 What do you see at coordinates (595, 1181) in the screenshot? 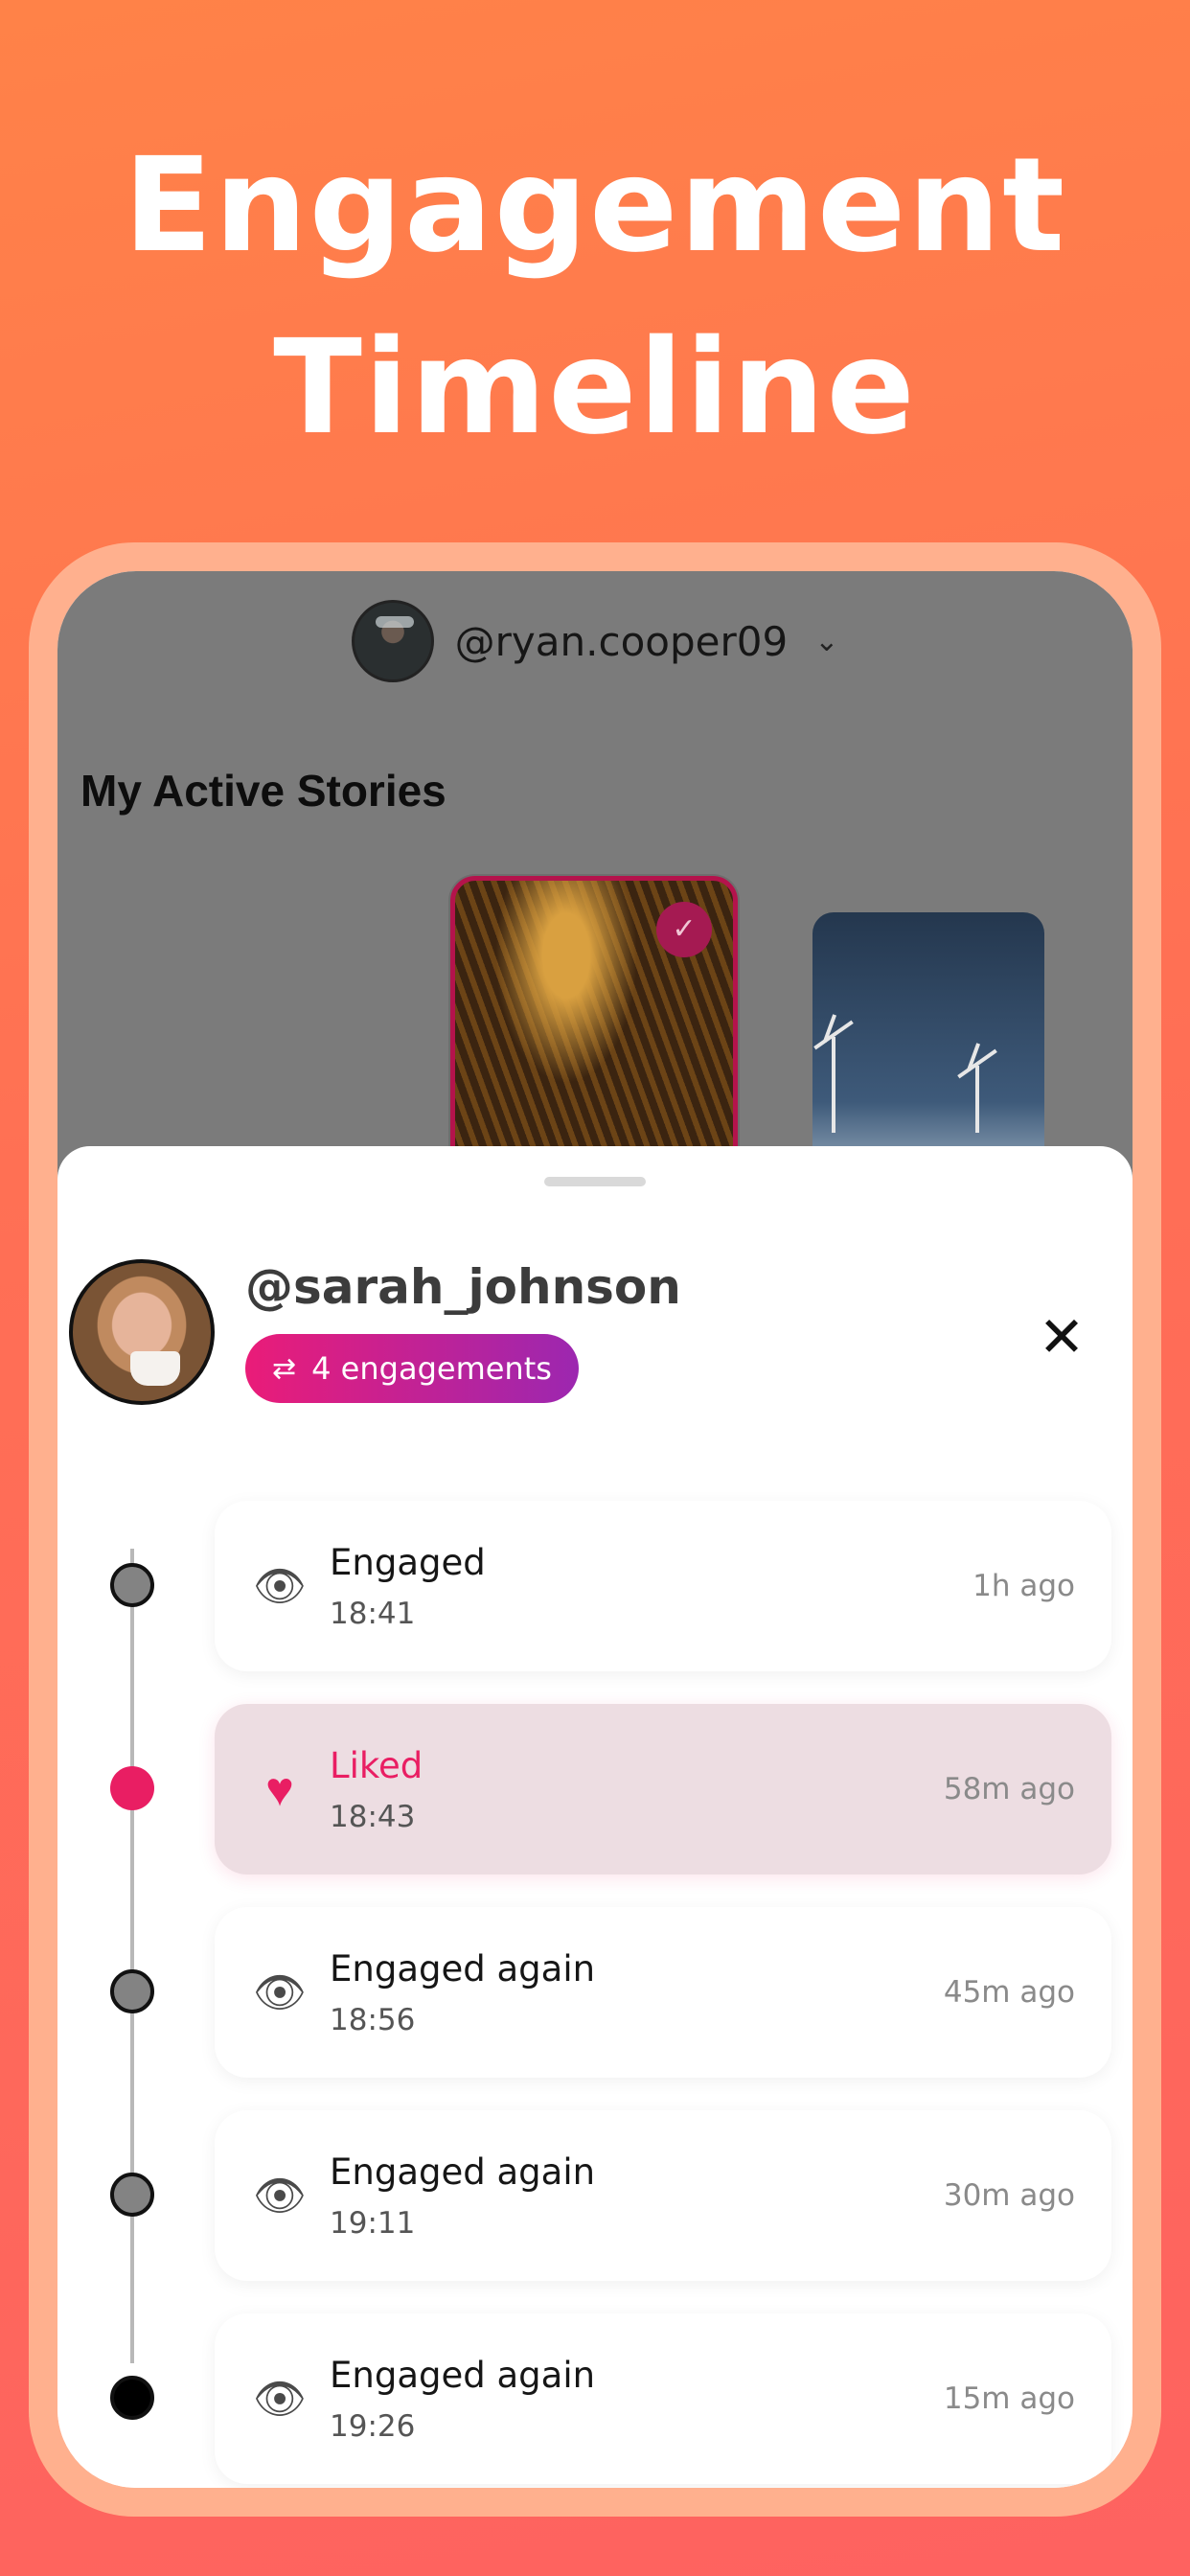
I see `sheet-grabber` at bounding box center [595, 1181].